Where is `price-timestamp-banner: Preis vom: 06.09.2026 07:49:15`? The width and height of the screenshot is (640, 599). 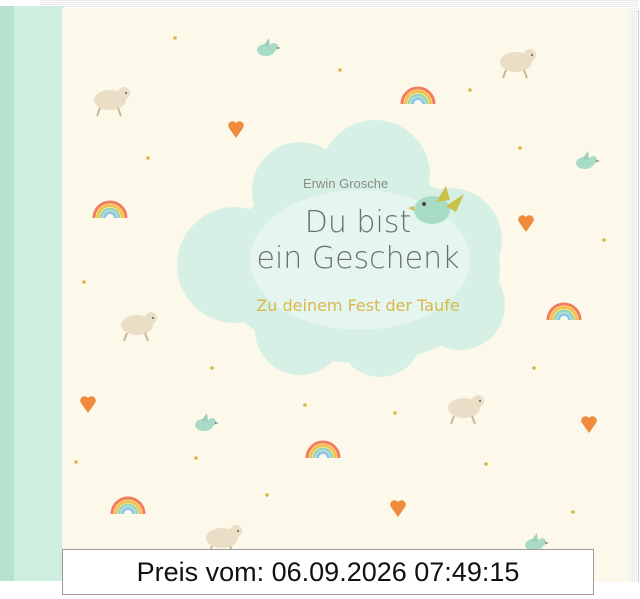 price-timestamp-banner: Preis vom: 06.09.2026 07:49:15 is located at coordinates (328, 572).